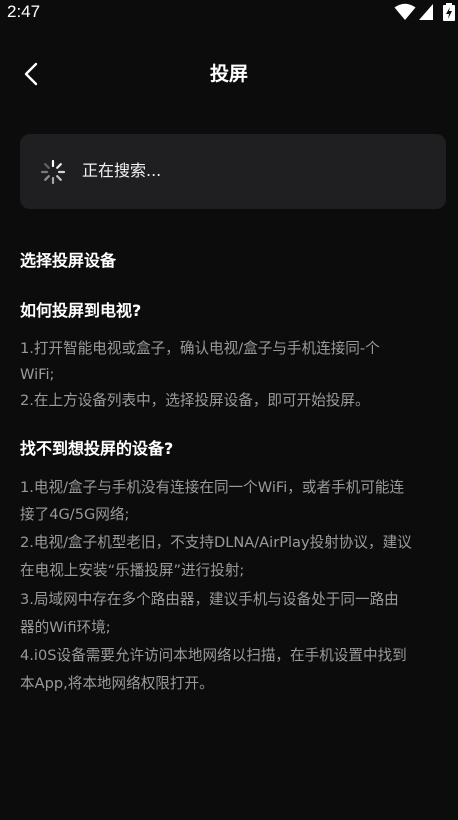 This screenshot has height=820, width=458. What do you see at coordinates (405, 11) in the screenshot?
I see `wifi-icon` at bounding box center [405, 11].